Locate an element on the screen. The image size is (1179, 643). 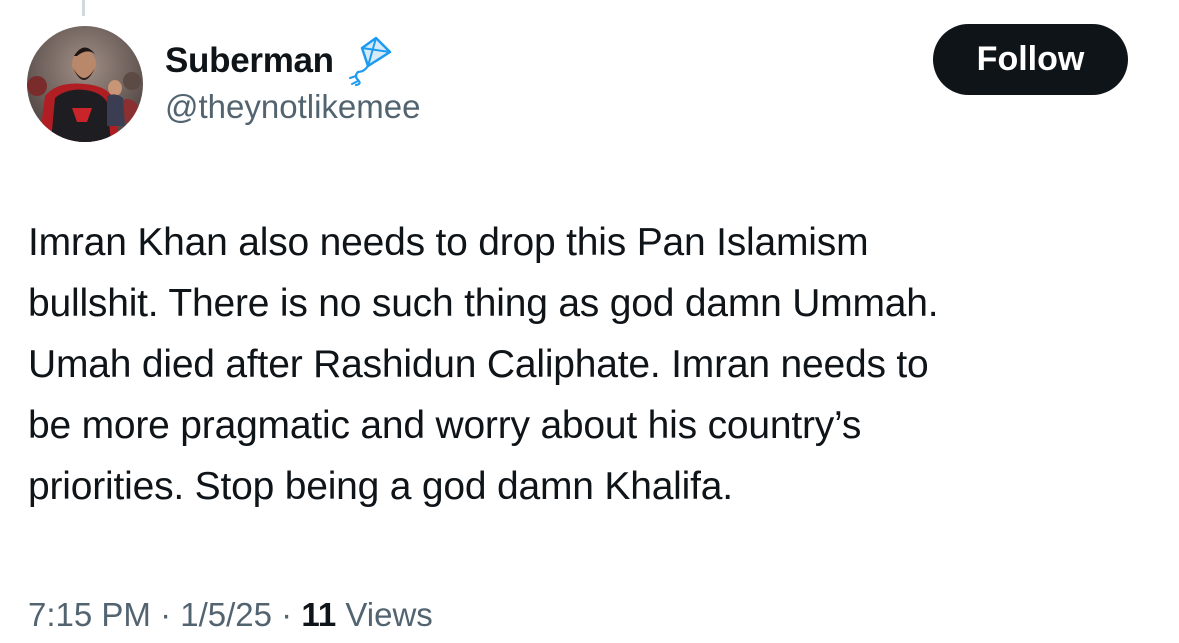
thread-connector-line is located at coordinates (83, 8).